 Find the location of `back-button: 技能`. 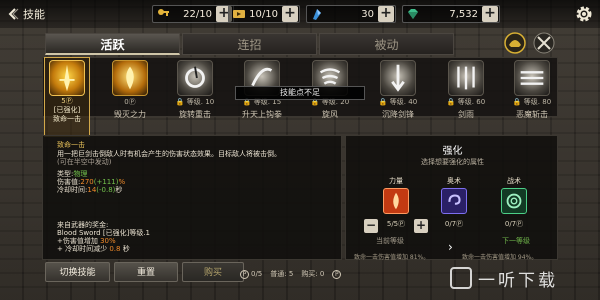

back-button: 技能 is located at coordinates (36, 14).